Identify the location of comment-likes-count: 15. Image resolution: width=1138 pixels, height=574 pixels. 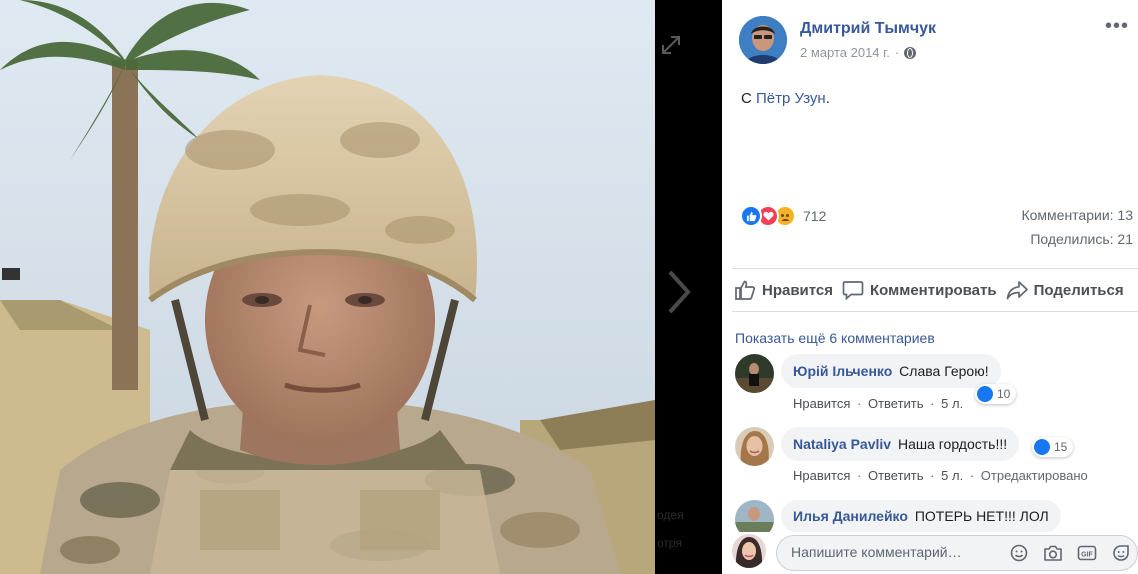
(1061, 447).